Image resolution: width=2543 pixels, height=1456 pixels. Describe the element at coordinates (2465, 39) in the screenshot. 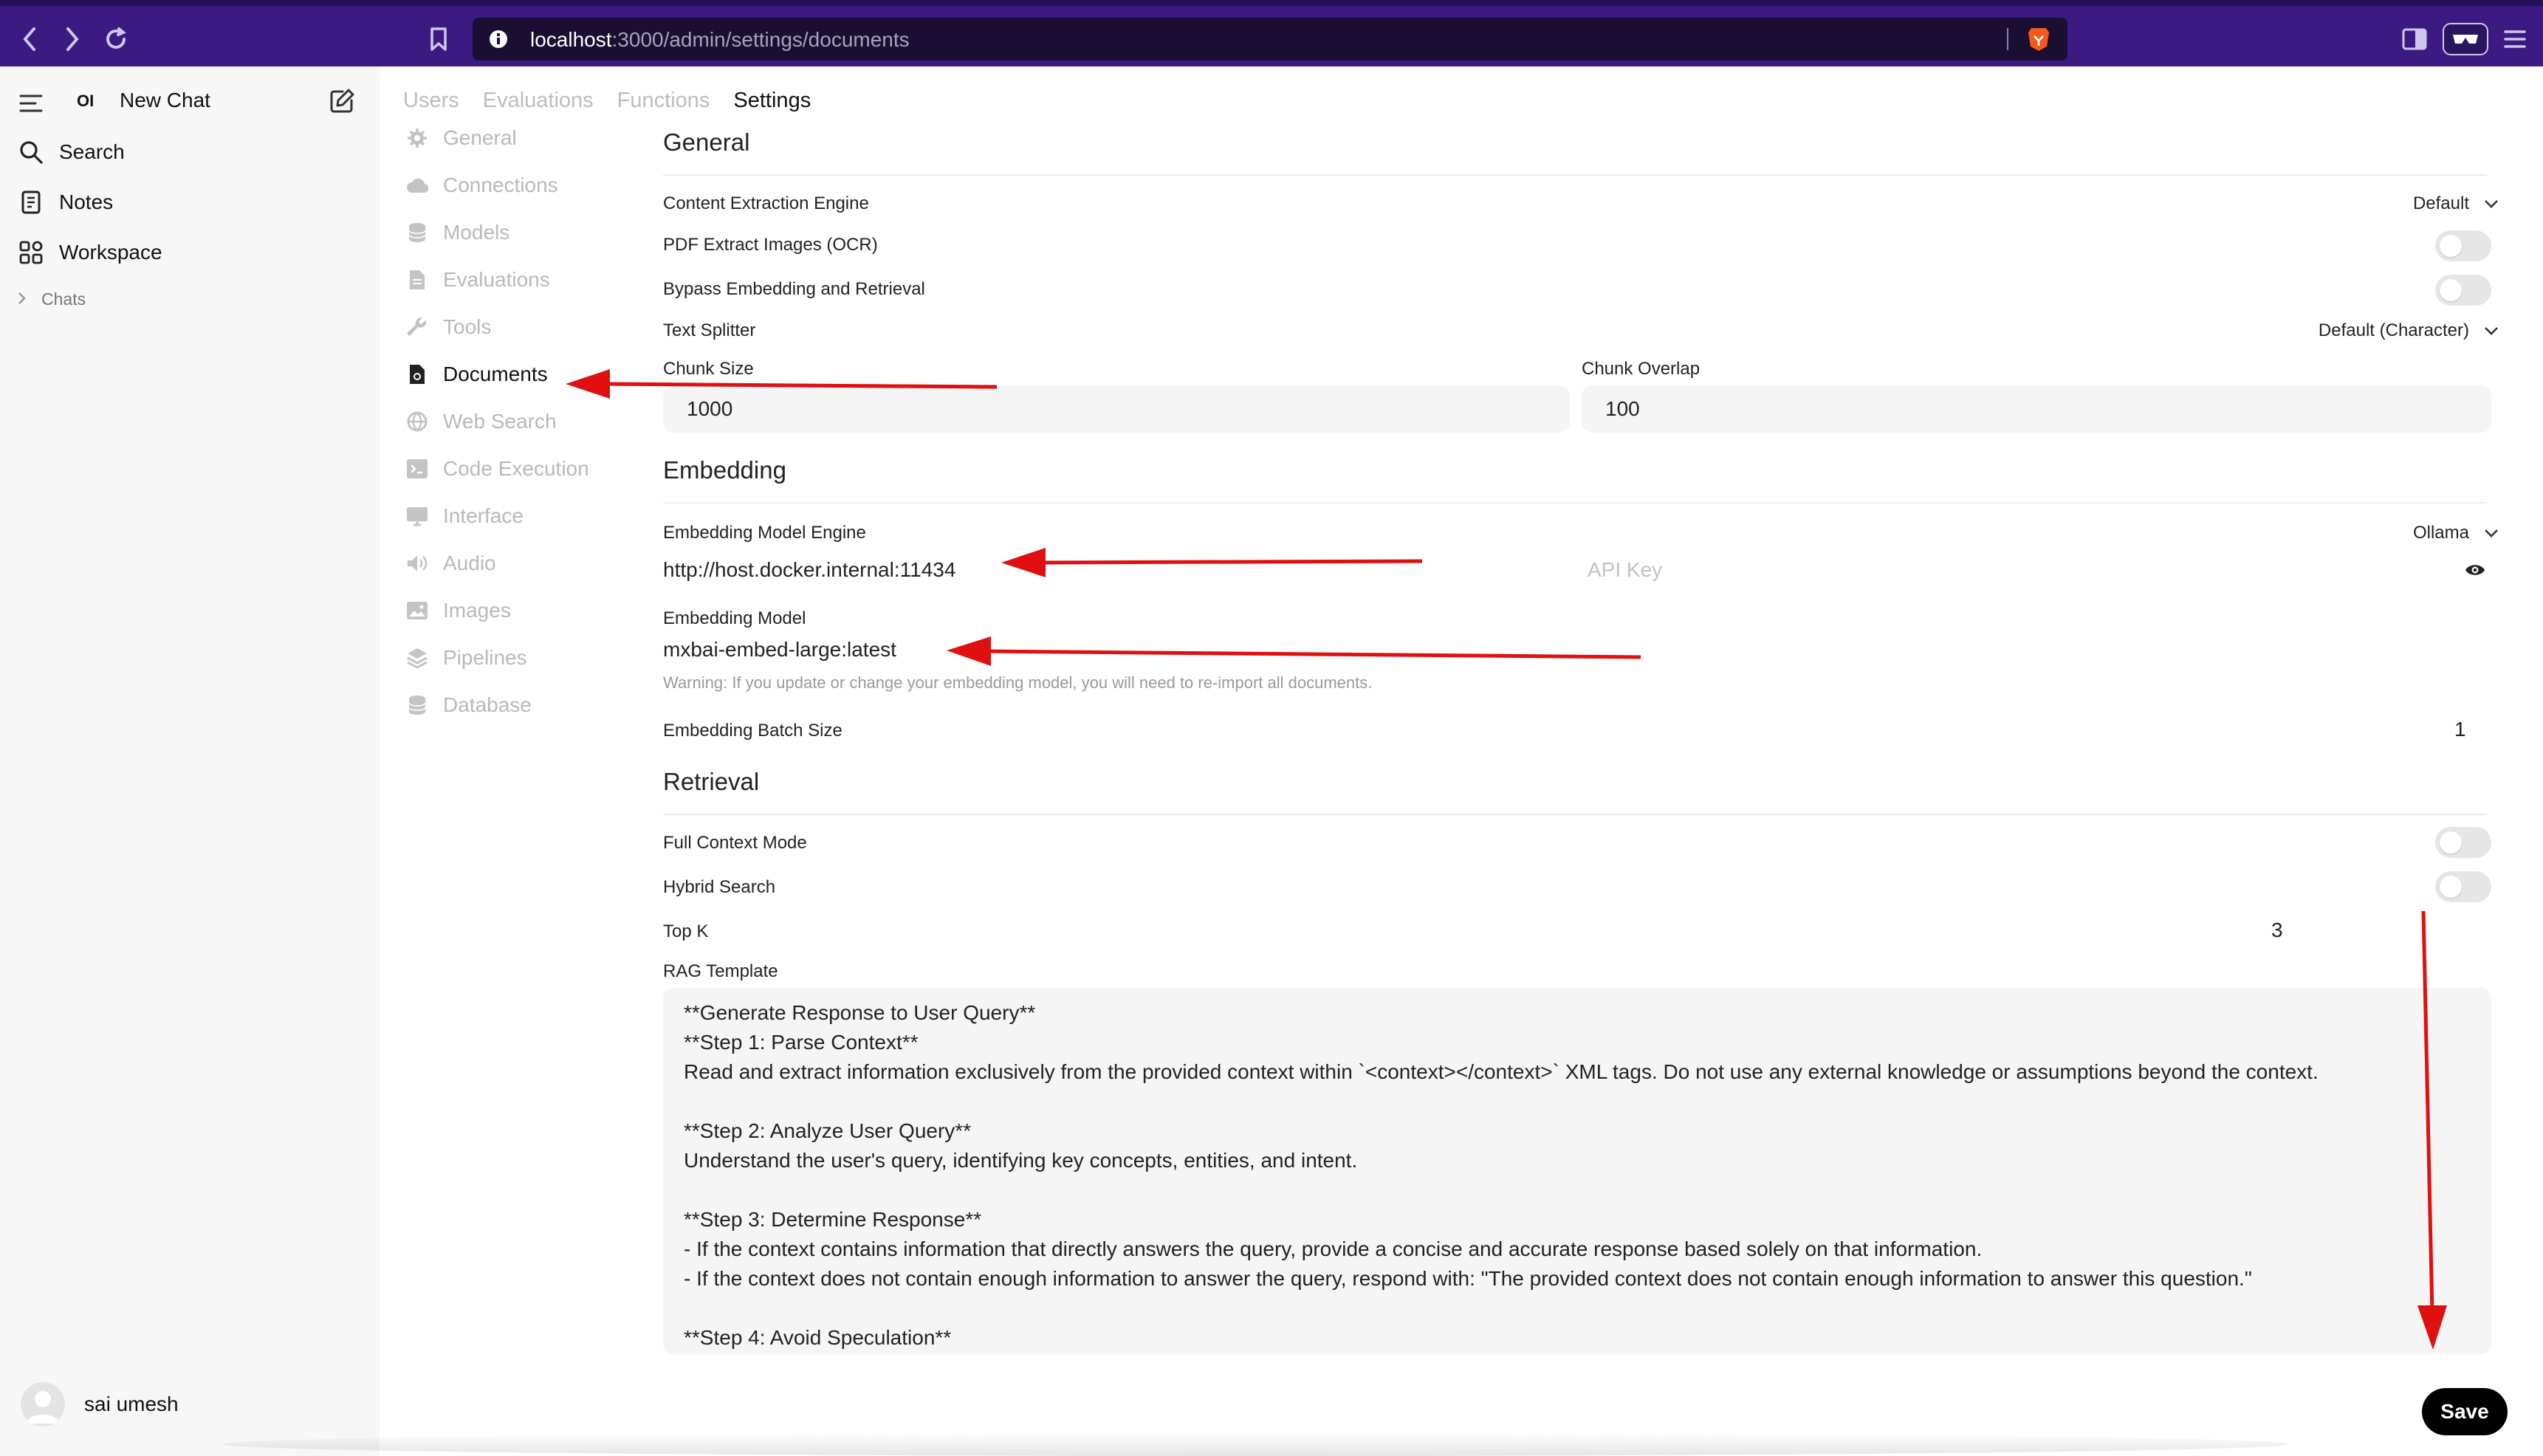

I see `private-window-icon` at that location.